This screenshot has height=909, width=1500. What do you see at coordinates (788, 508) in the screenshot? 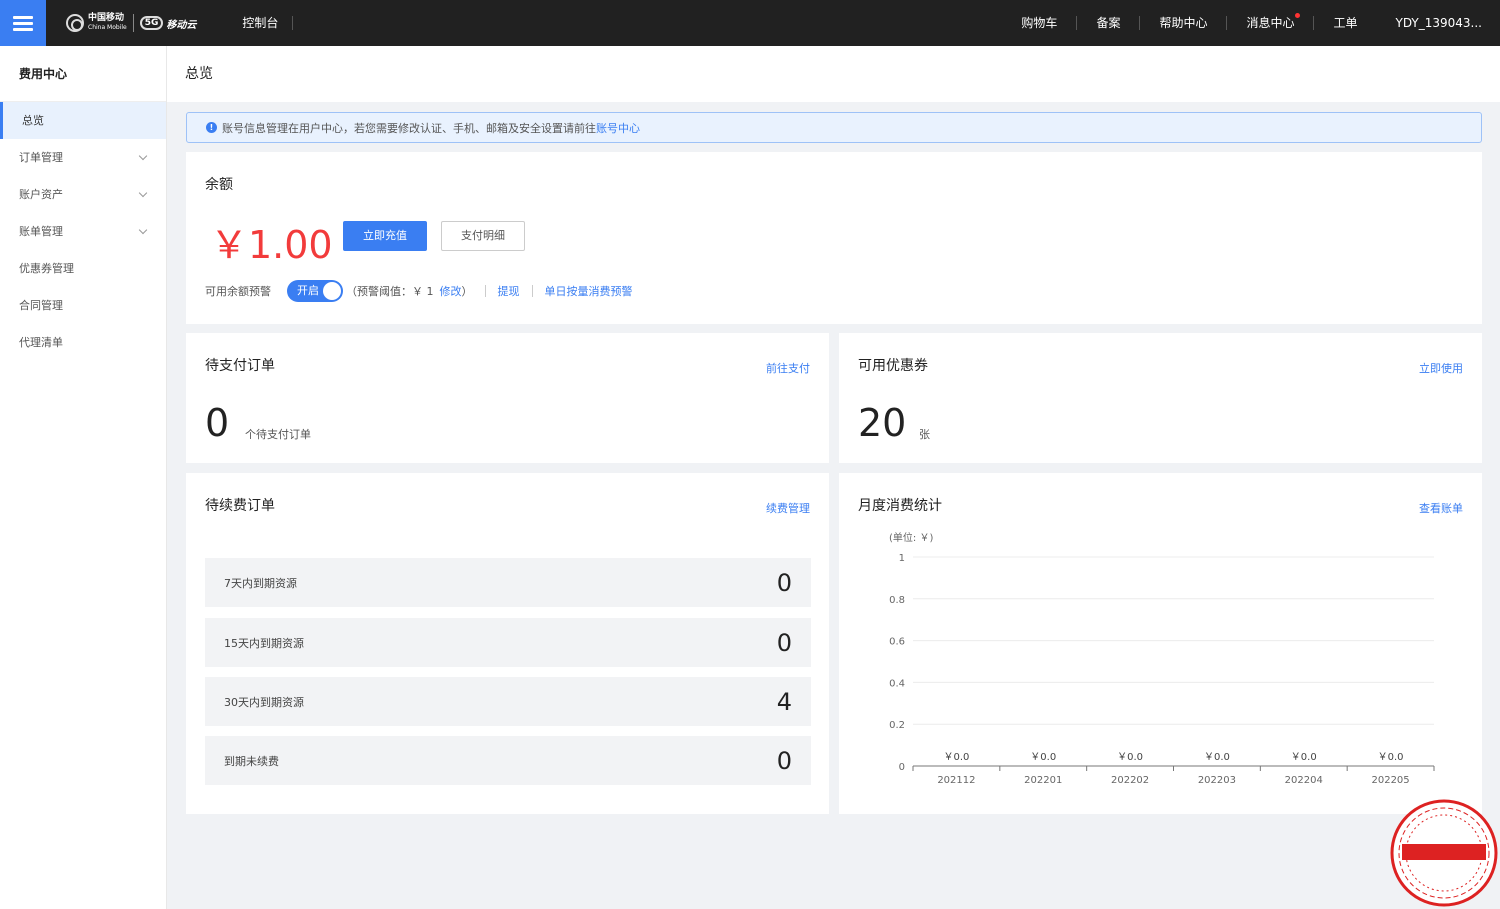
I see `renewal-management-link: 续费管理` at bounding box center [788, 508].